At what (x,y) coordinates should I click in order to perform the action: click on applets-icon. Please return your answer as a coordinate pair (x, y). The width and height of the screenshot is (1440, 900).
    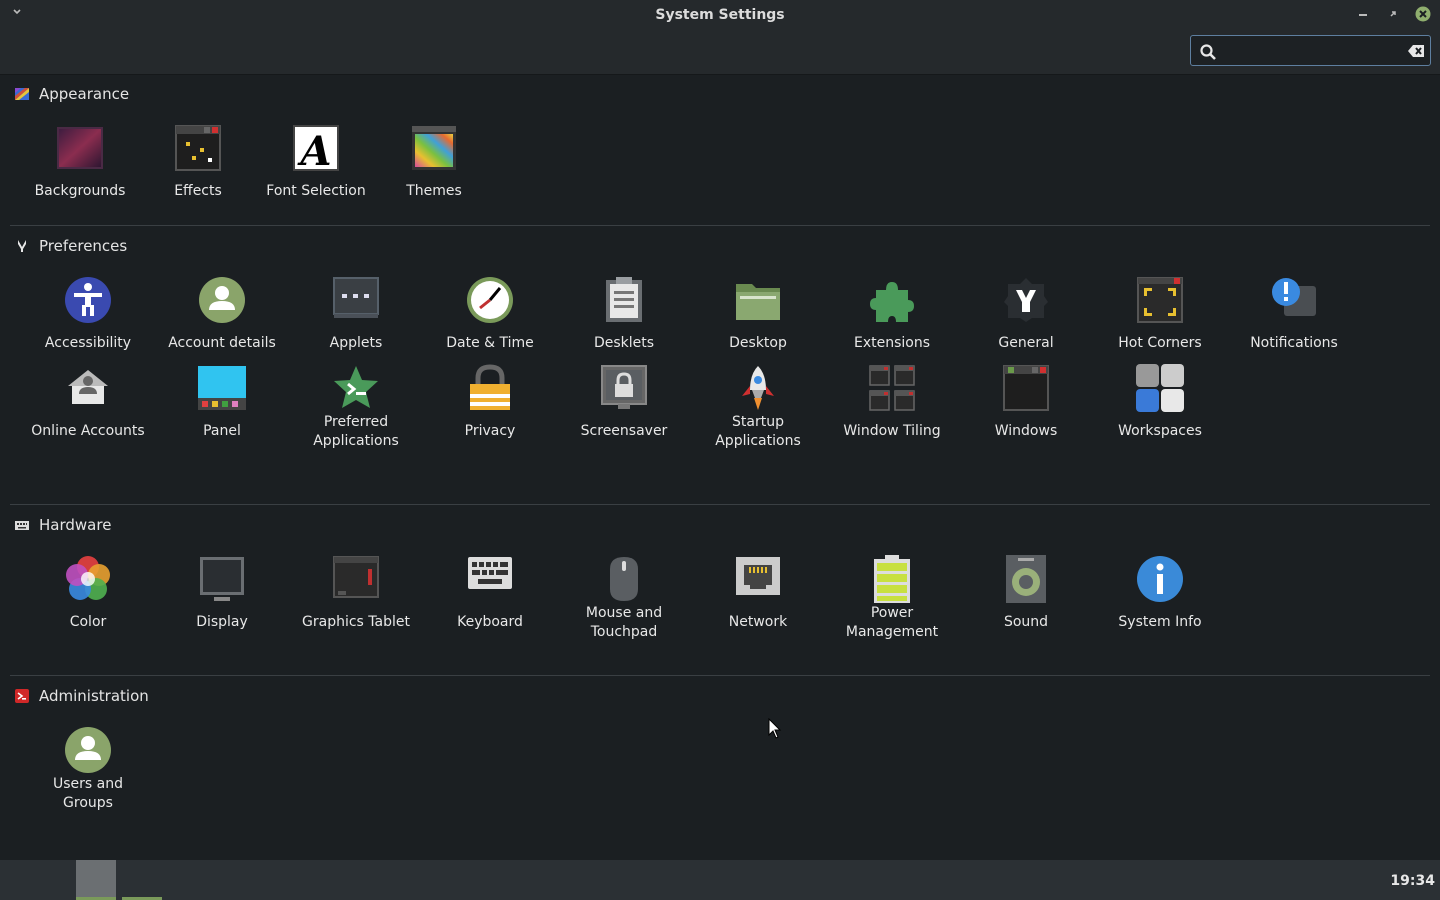
    Looking at the image, I should click on (356, 297).